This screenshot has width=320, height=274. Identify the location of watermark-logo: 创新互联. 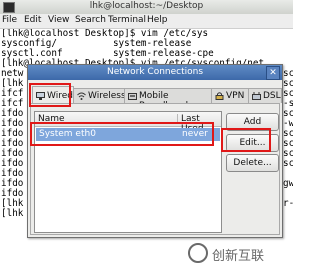
(238, 253).